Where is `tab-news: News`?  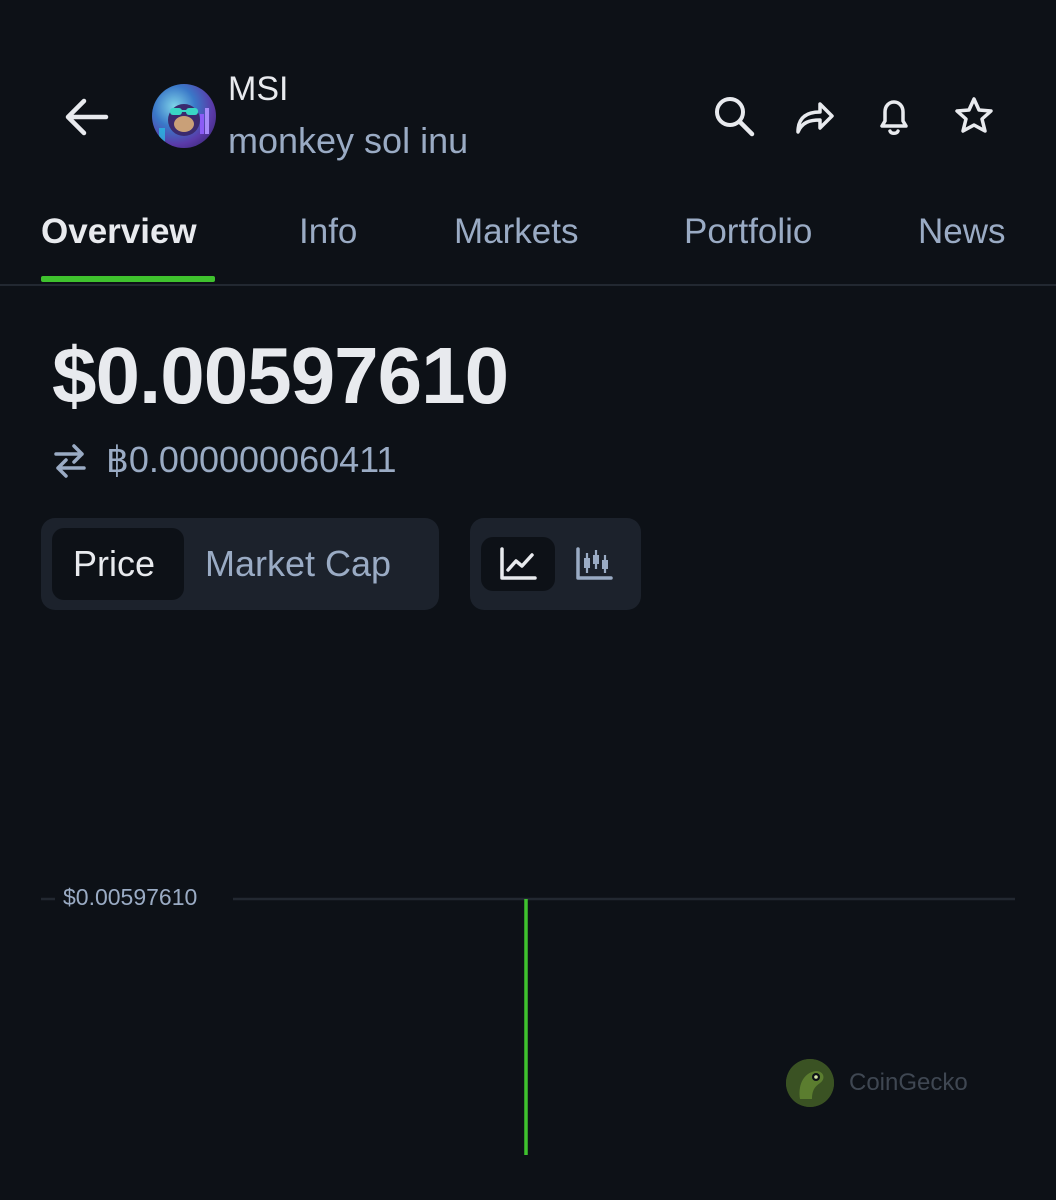
tab-news: News is located at coordinates (962, 232).